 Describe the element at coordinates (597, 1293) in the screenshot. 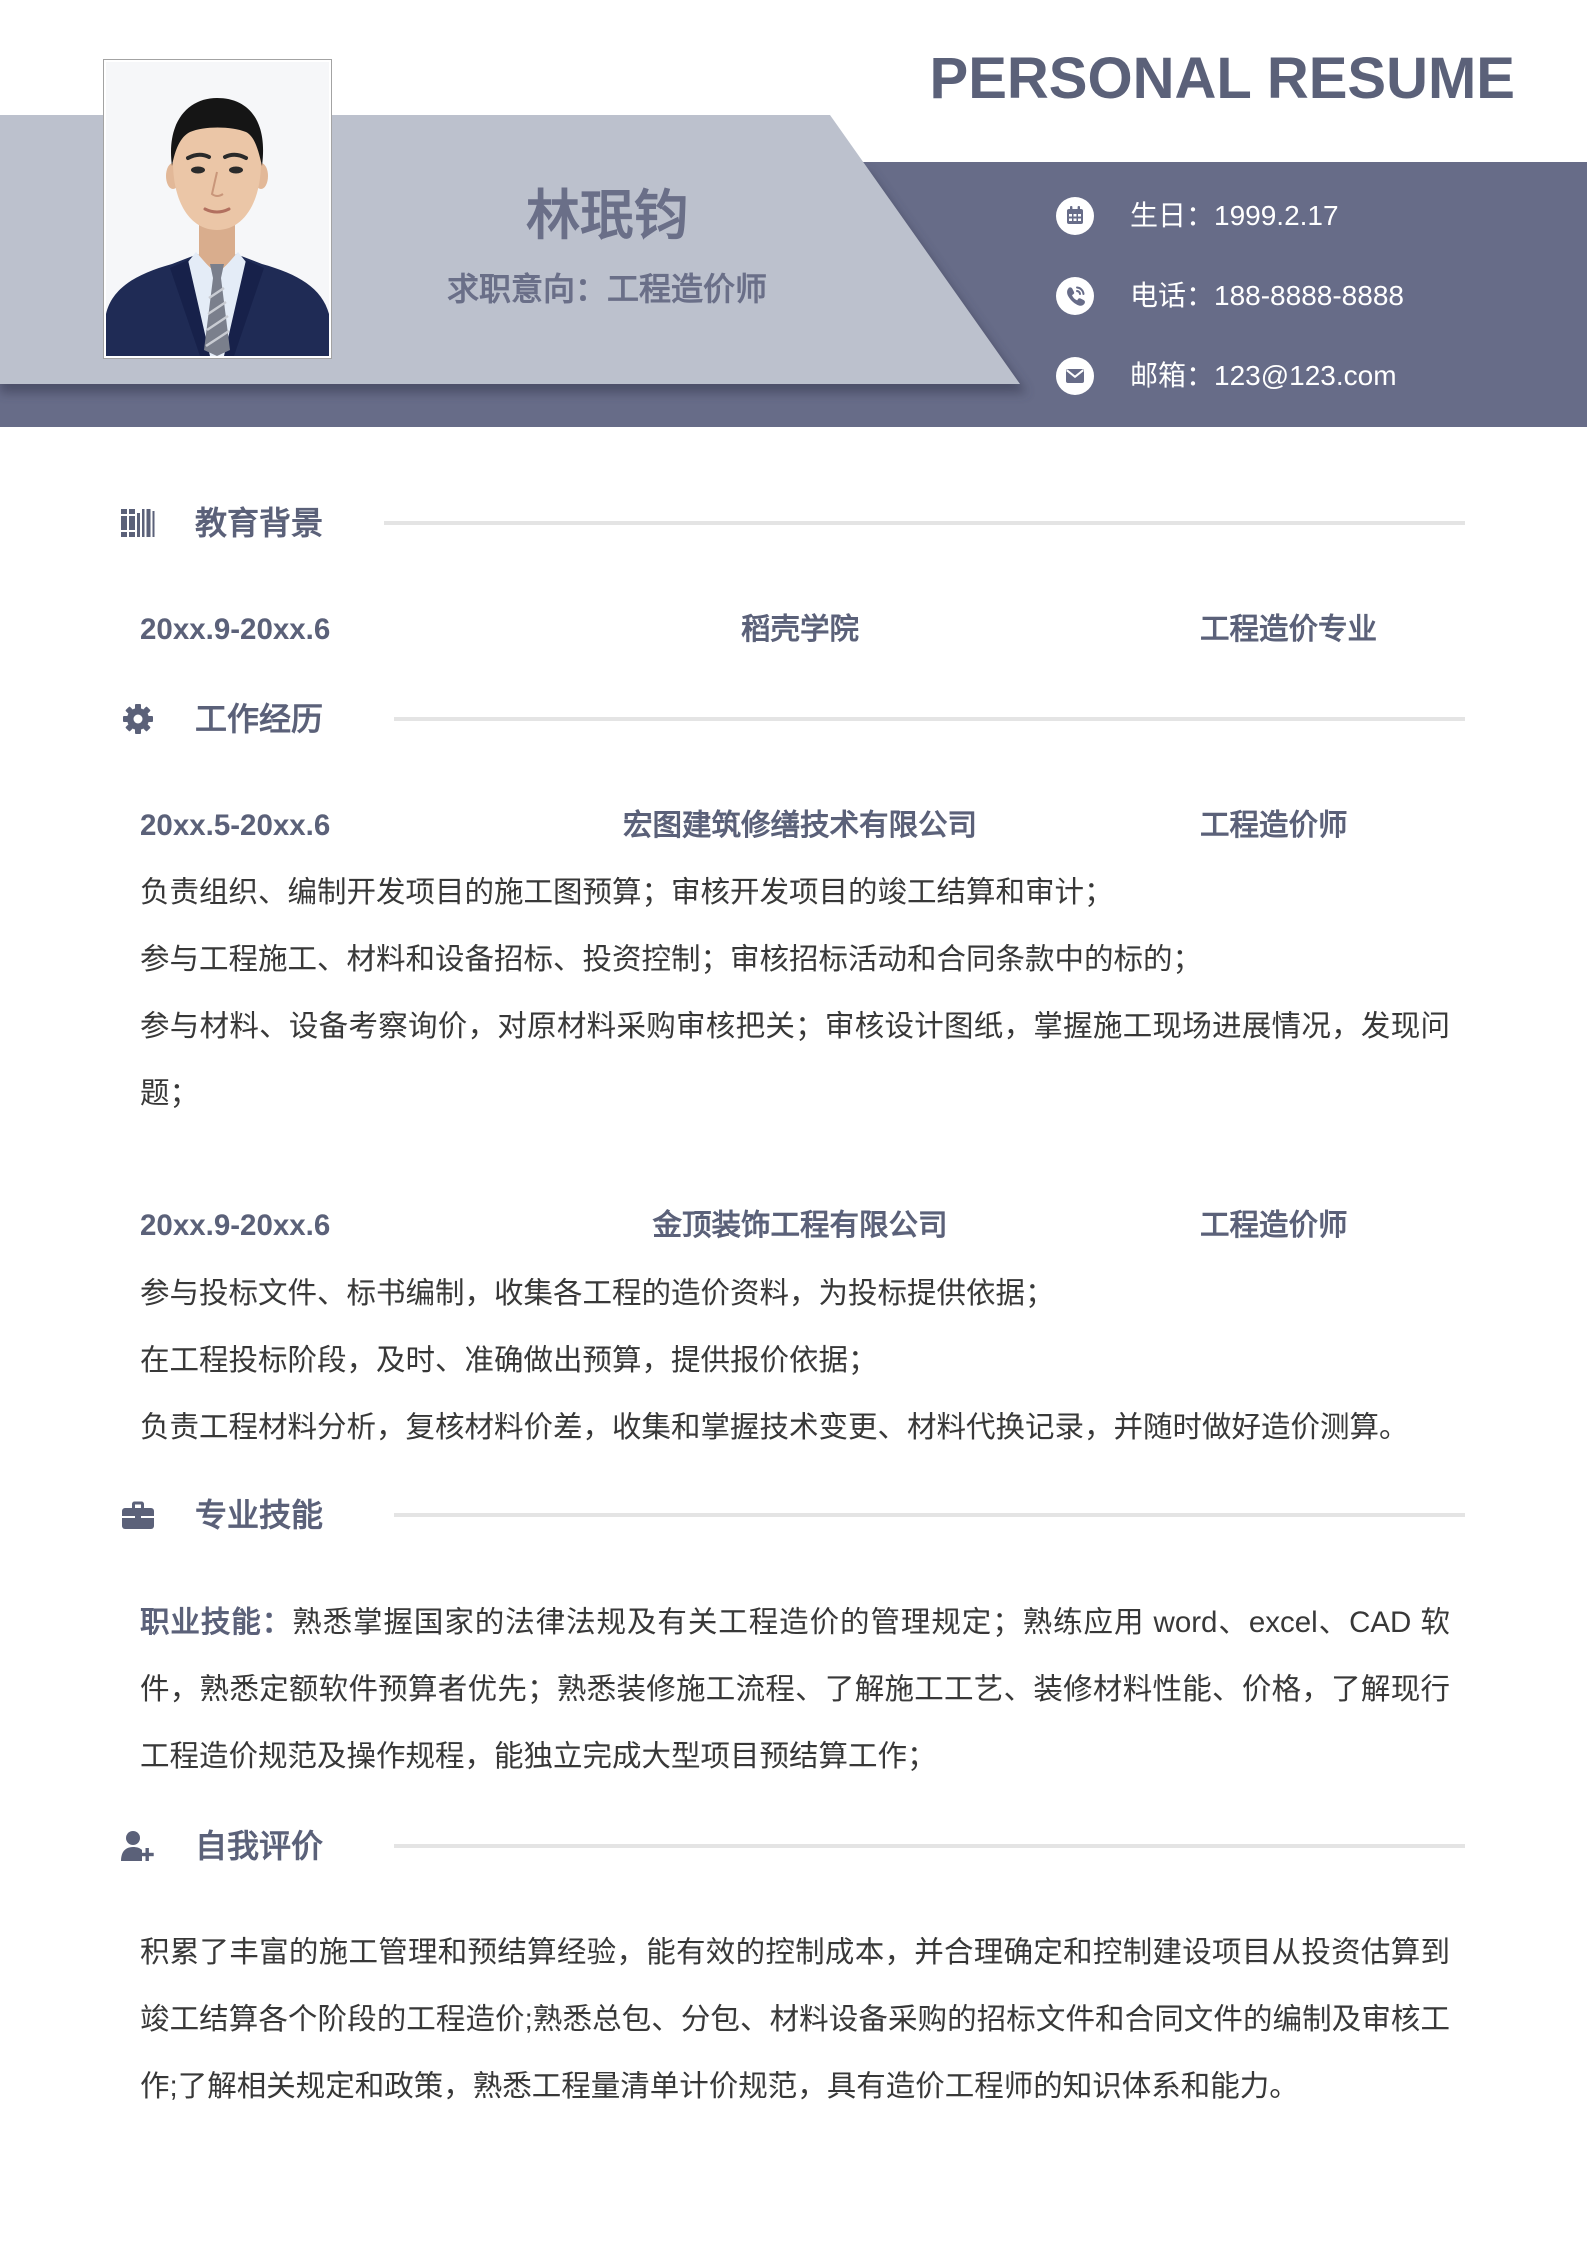

I see `duty-item: 参与投标文件、标书编制，收集各工程的造价资料，为投标提供依据；` at that location.